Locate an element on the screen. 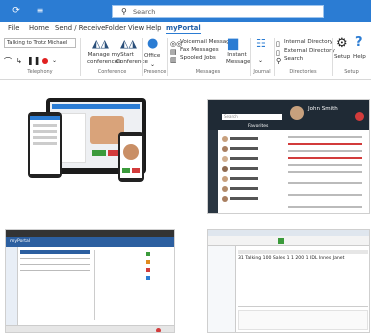  search-placeholder: Search is located at coordinates (144, 12).